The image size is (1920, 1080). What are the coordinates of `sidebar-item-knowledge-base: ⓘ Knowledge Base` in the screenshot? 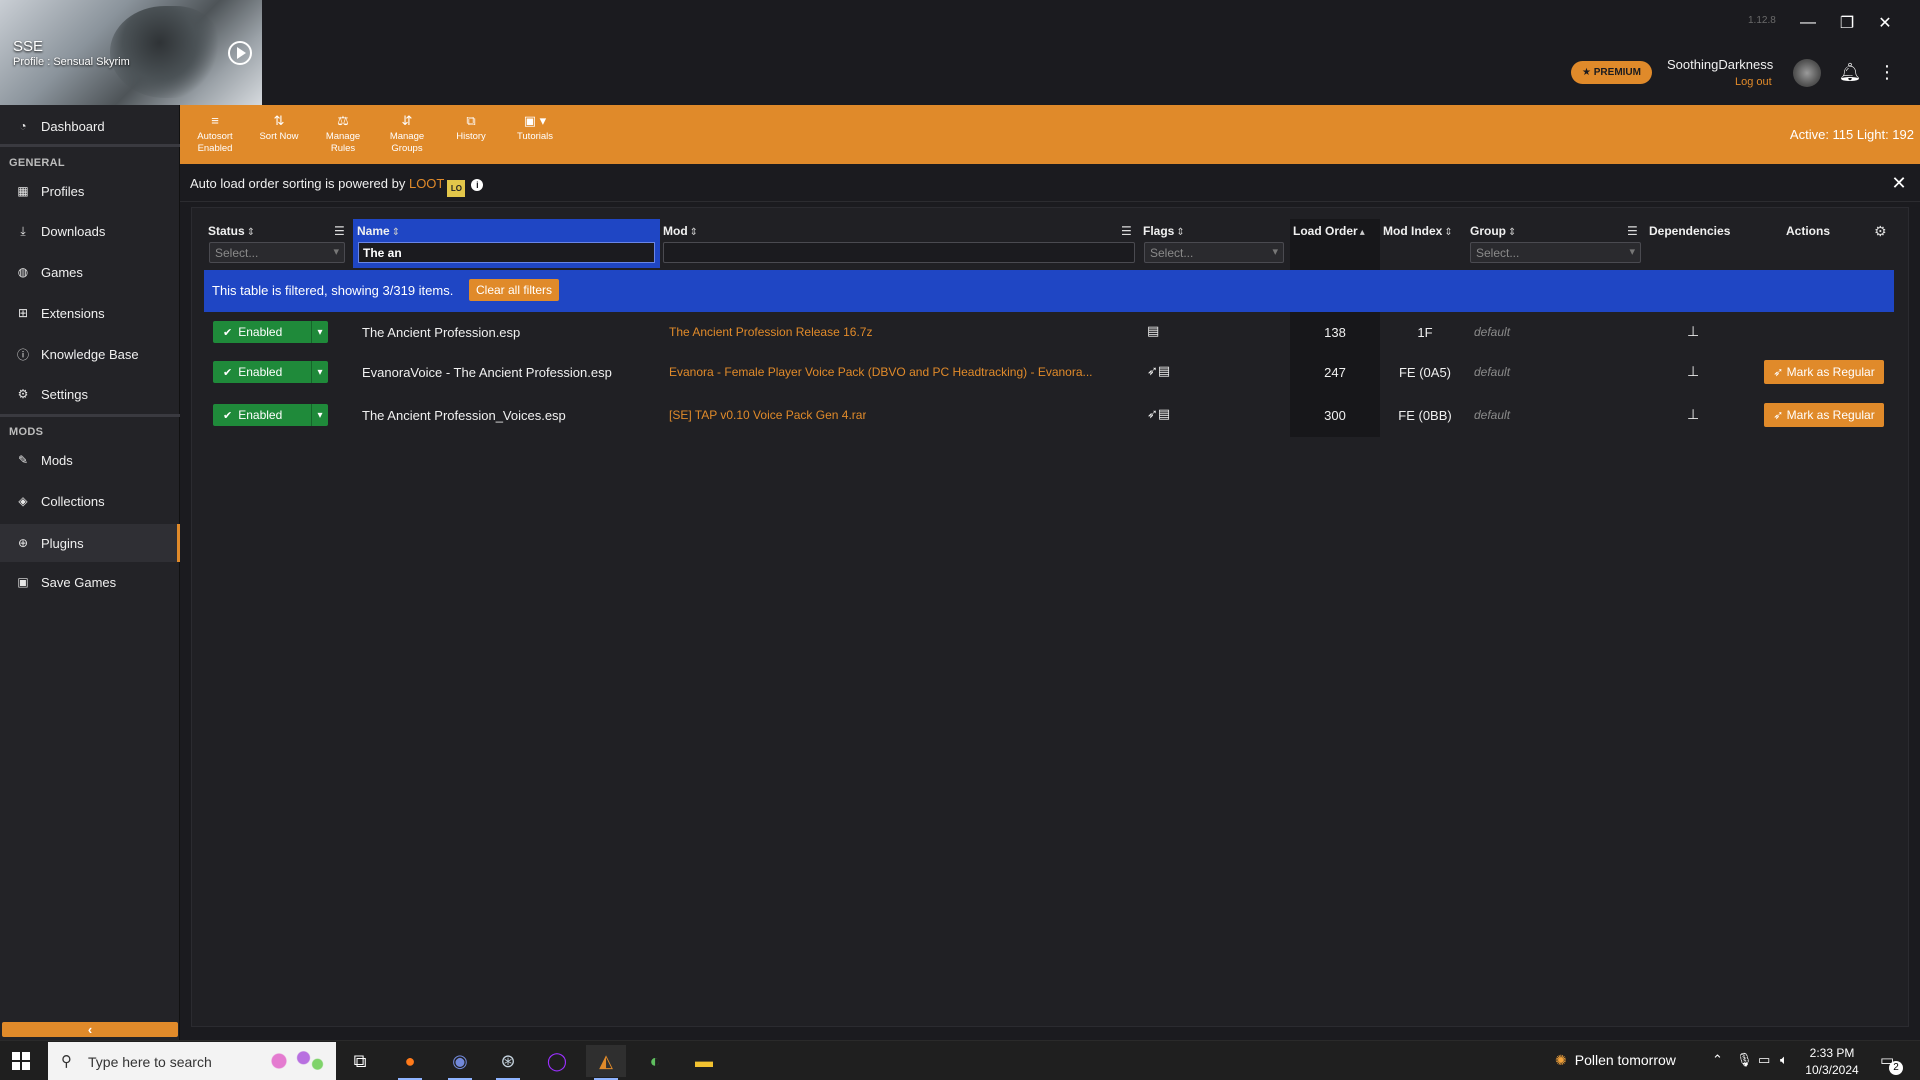 It's located at (90, 354).